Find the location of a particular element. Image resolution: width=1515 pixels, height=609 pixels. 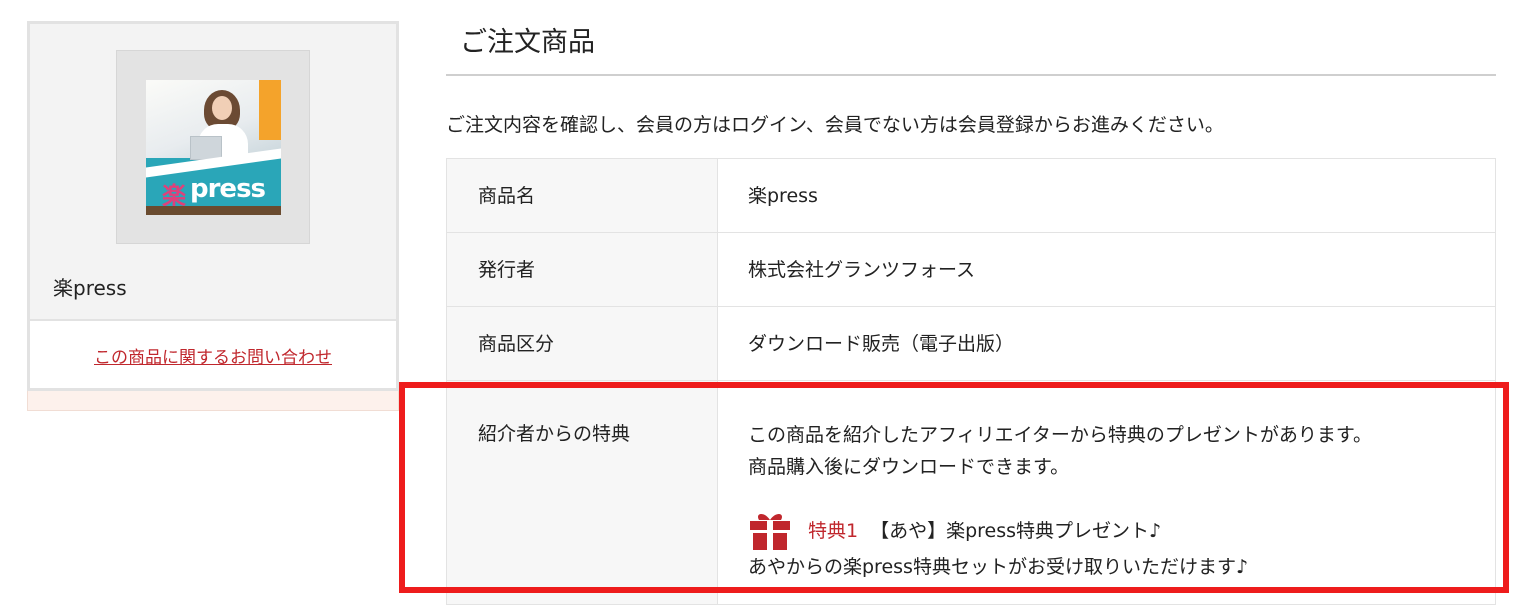

page-title: ご注文商品 is located at coordinates (527, 42).